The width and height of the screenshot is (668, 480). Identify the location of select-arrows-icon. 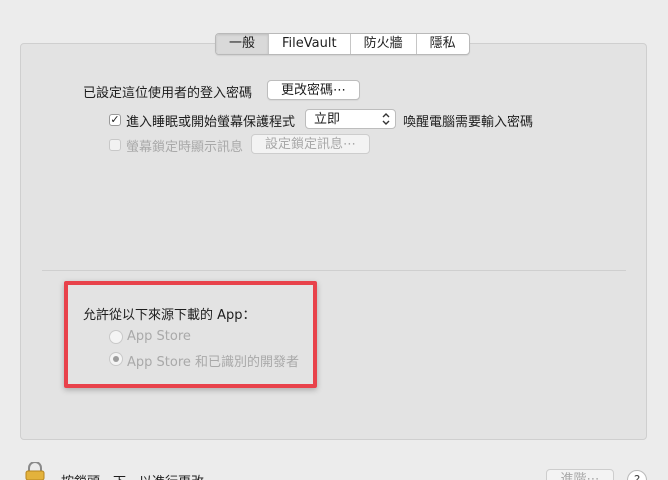
(386, 119).